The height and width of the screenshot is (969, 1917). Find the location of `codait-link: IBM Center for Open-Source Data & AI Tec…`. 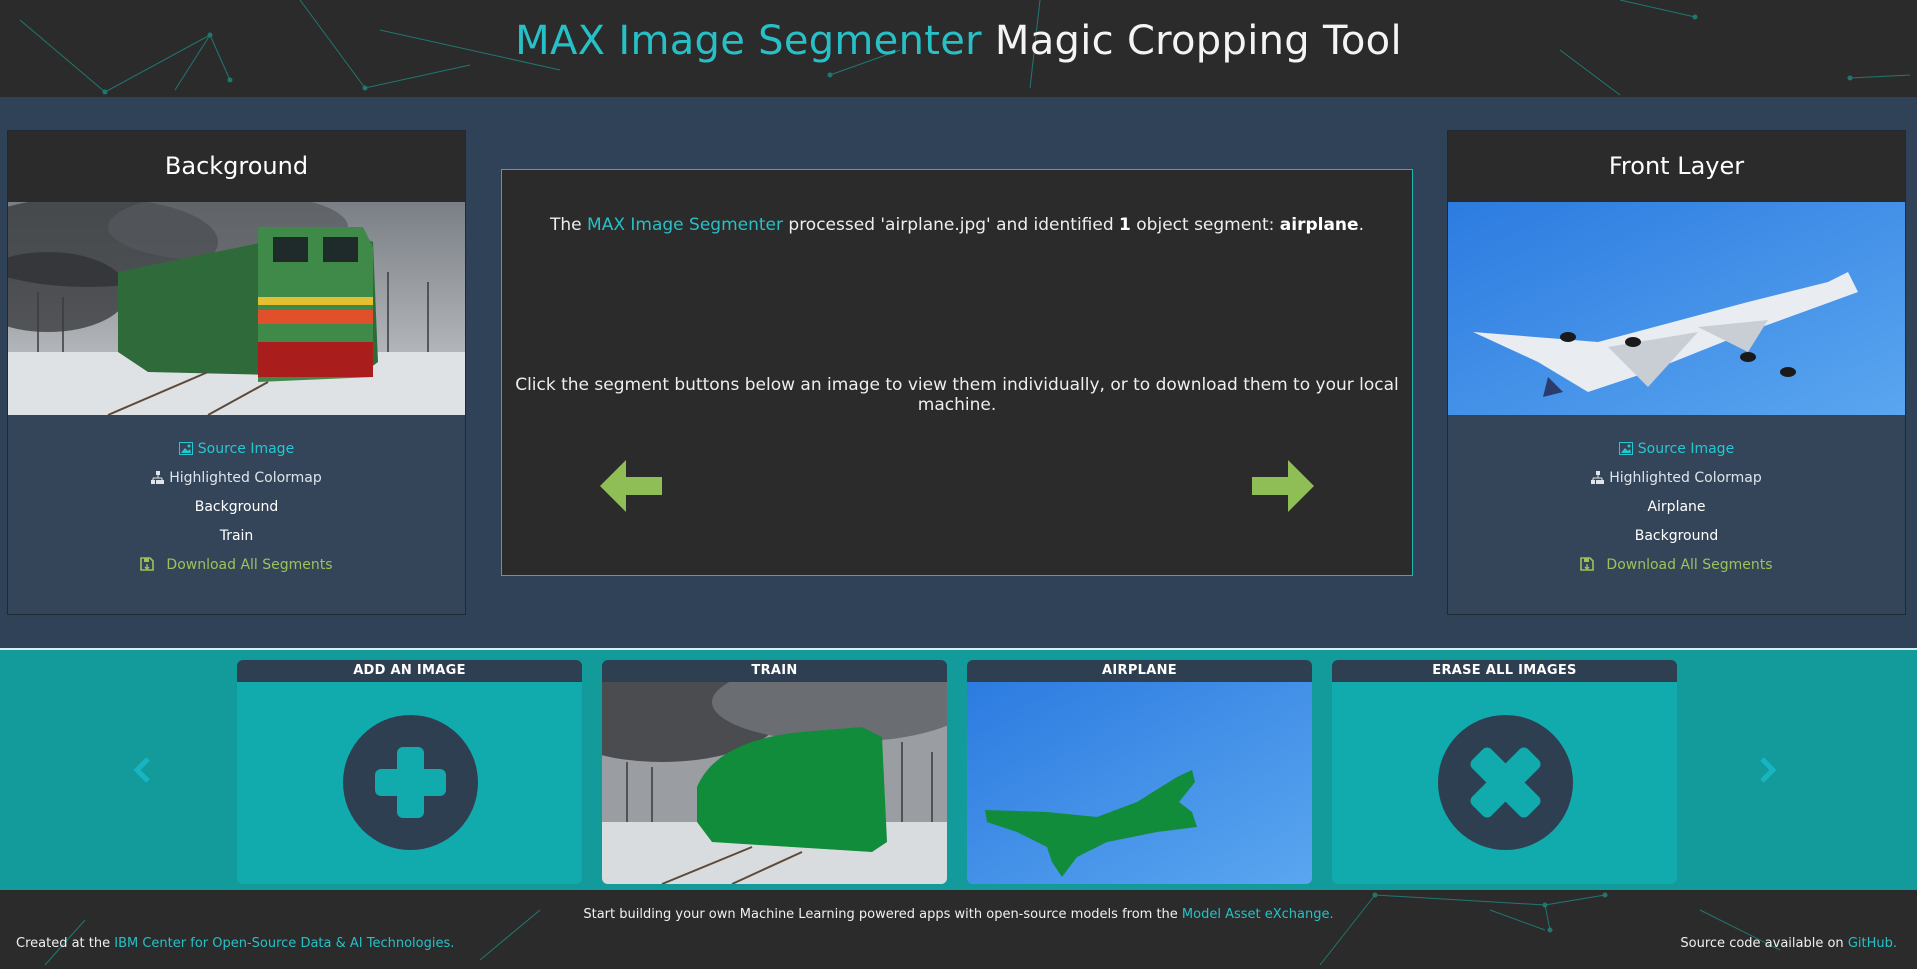

codait-link: IBM Center for Open-Source Data & AI Tec… is located at coordinates (284, 943).